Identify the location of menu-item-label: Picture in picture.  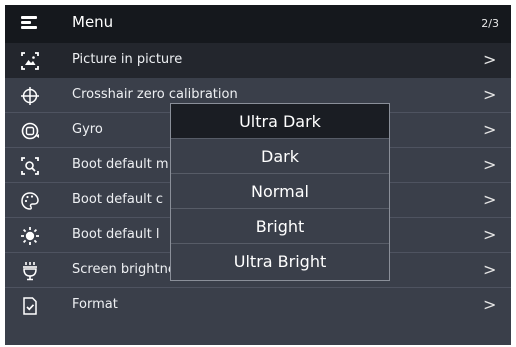
(127, 59).